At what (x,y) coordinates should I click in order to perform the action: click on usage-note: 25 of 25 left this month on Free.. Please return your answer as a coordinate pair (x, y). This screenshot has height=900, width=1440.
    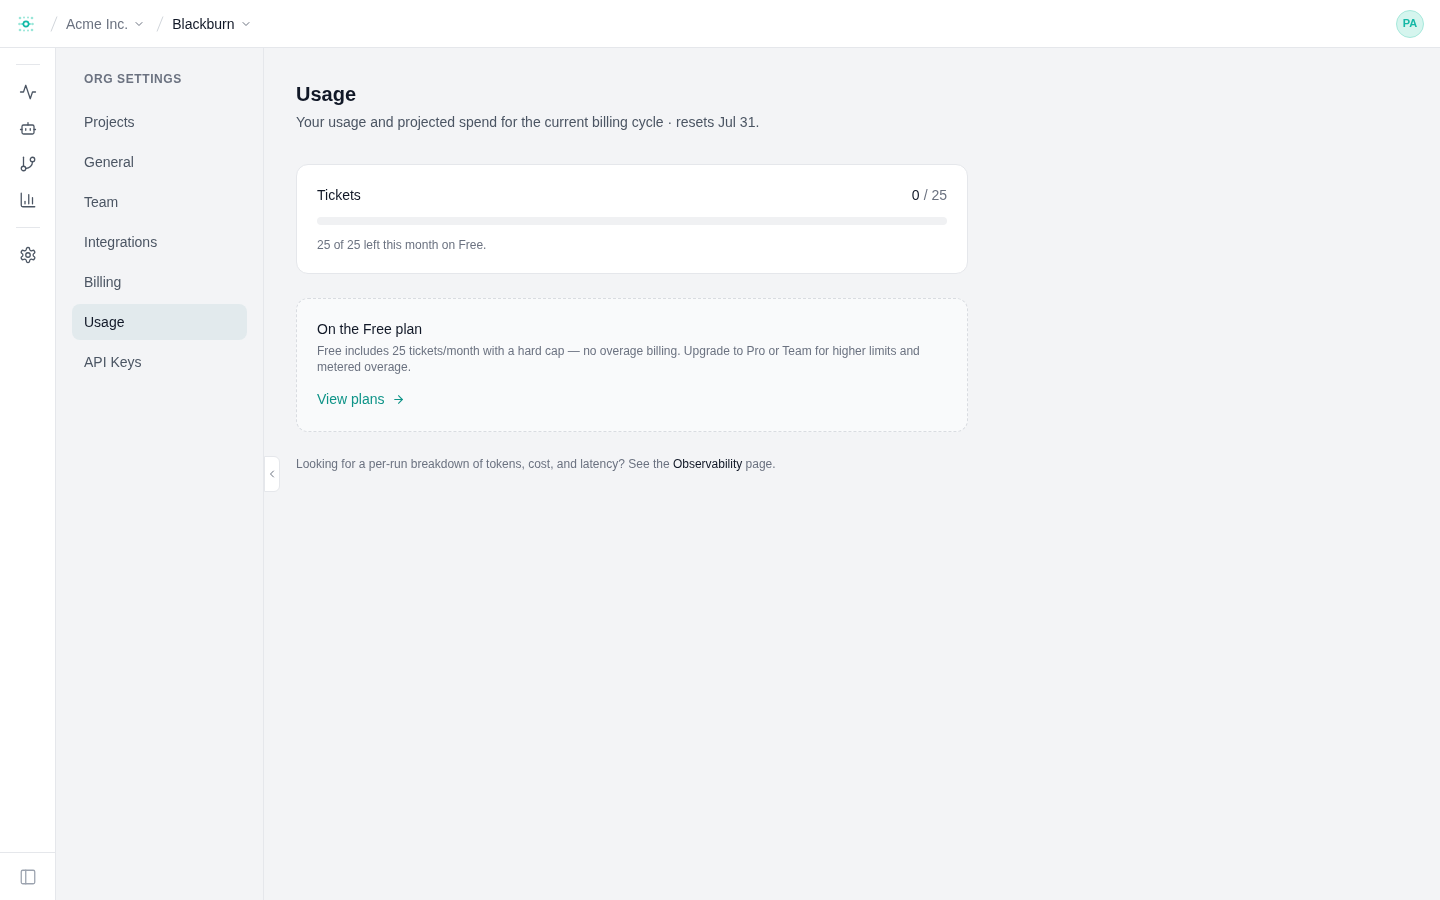
    Looking at the image, I should click on (402, 245).